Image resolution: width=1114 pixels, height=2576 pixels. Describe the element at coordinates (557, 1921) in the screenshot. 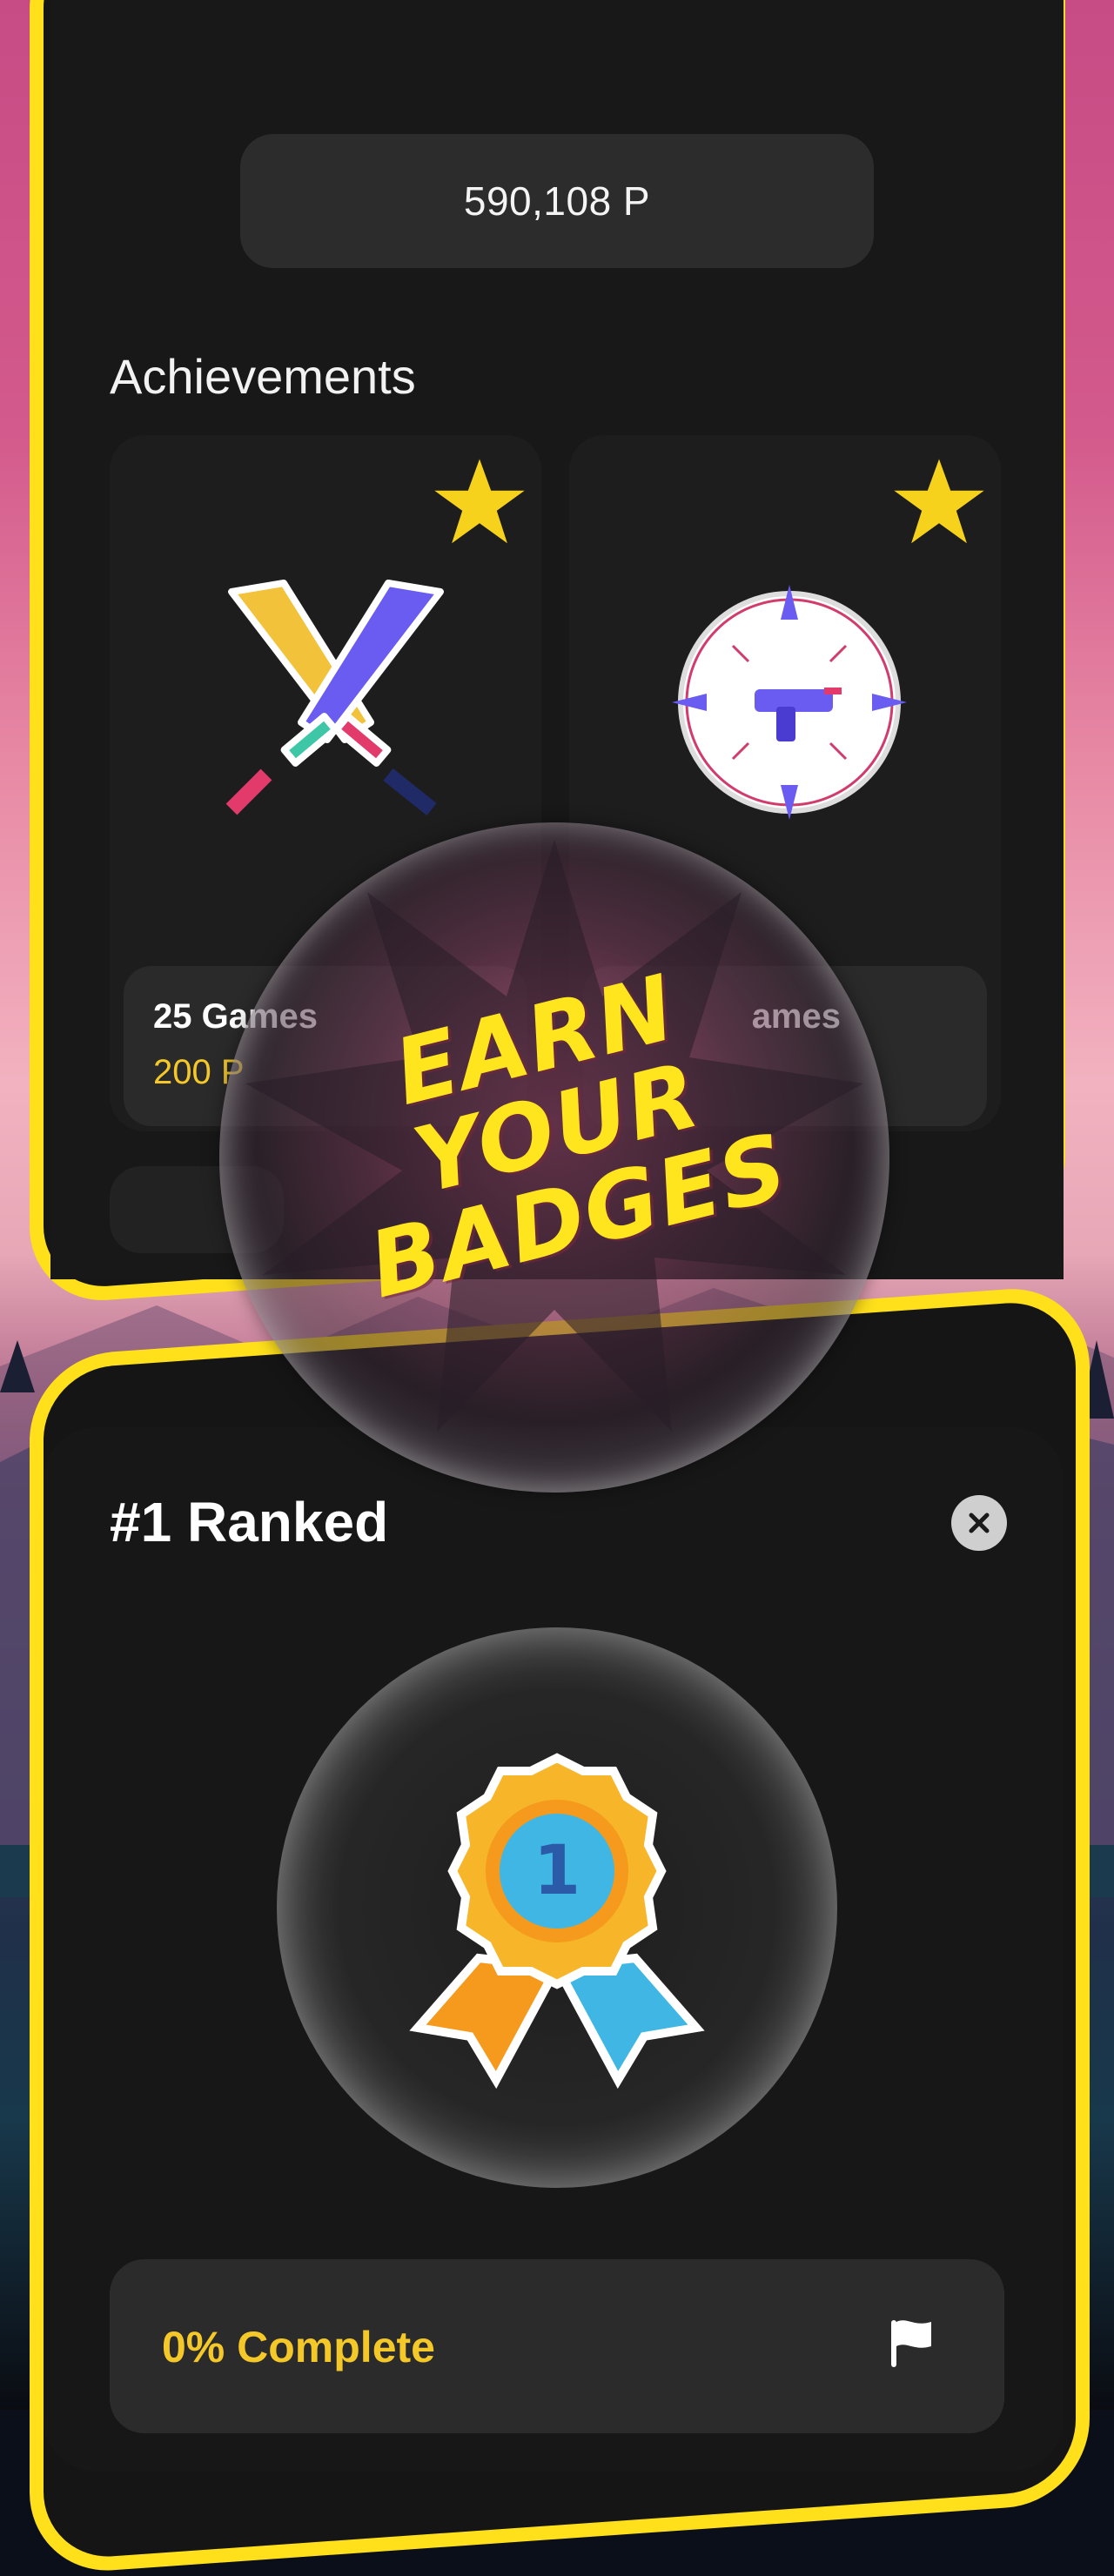

I see `rank-medal-icon: 1` at that location.